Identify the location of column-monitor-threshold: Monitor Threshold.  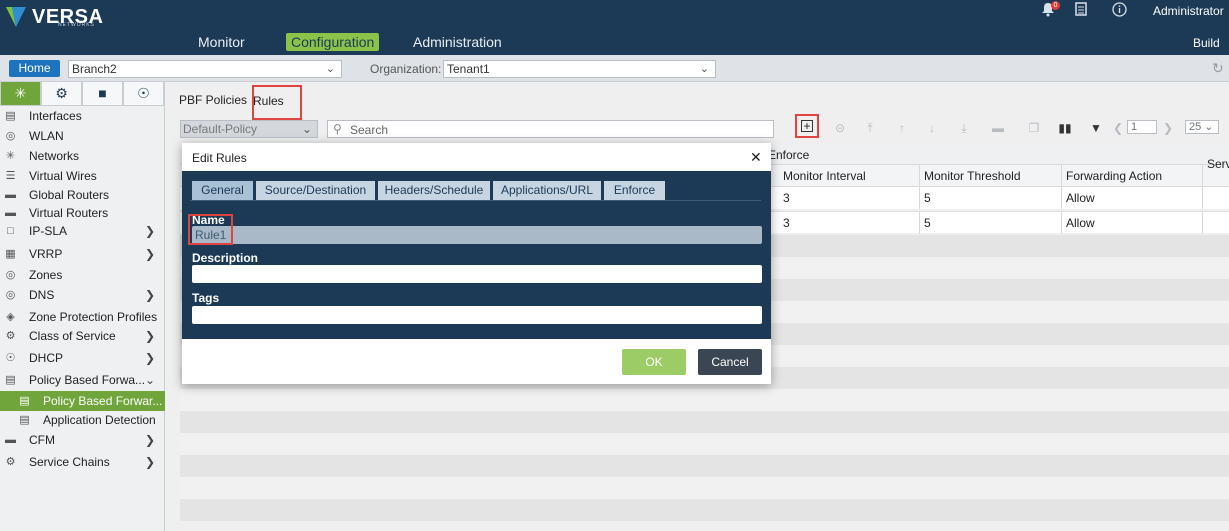
(991, 176).